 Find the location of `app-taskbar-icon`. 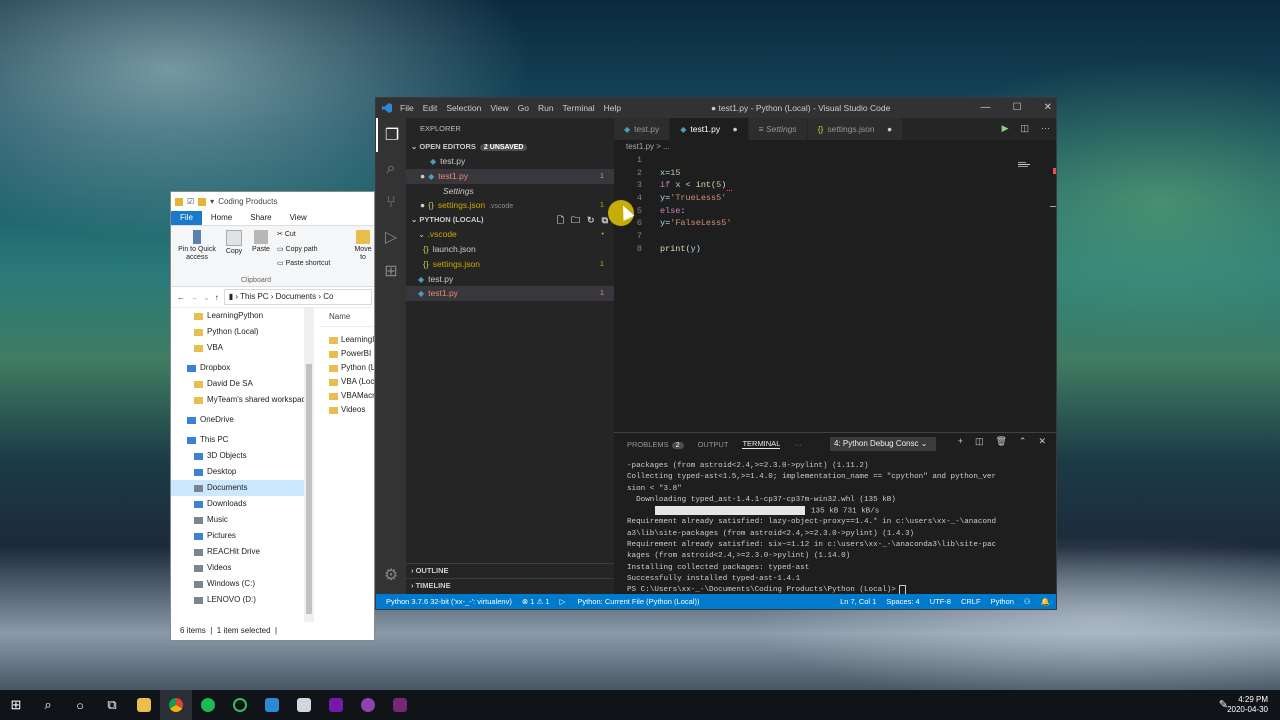

app-taskbar-icon is located at coordinates (304, 705).